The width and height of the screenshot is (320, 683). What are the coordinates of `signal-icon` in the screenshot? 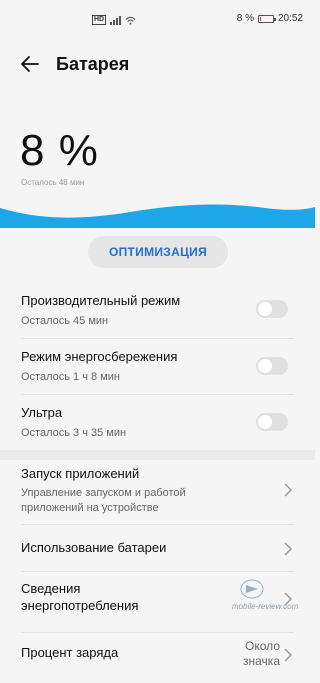 It's located at (116, 20).